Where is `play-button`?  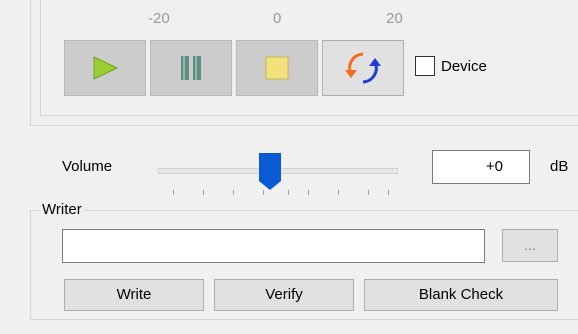 play-button is located at coordinates (105, 68).